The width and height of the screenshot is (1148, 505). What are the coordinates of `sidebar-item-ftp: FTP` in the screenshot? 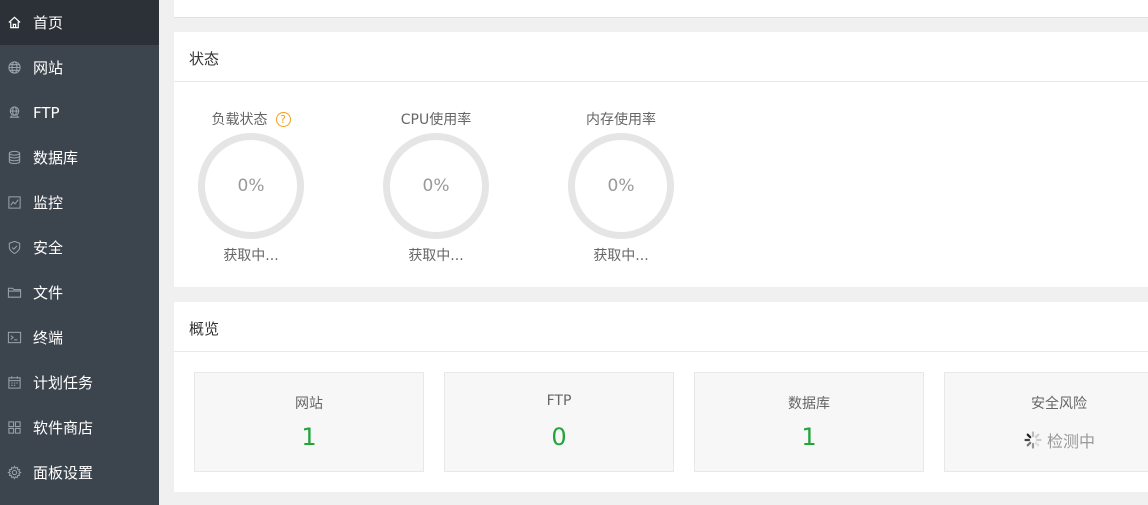 It's located at (79, 112).